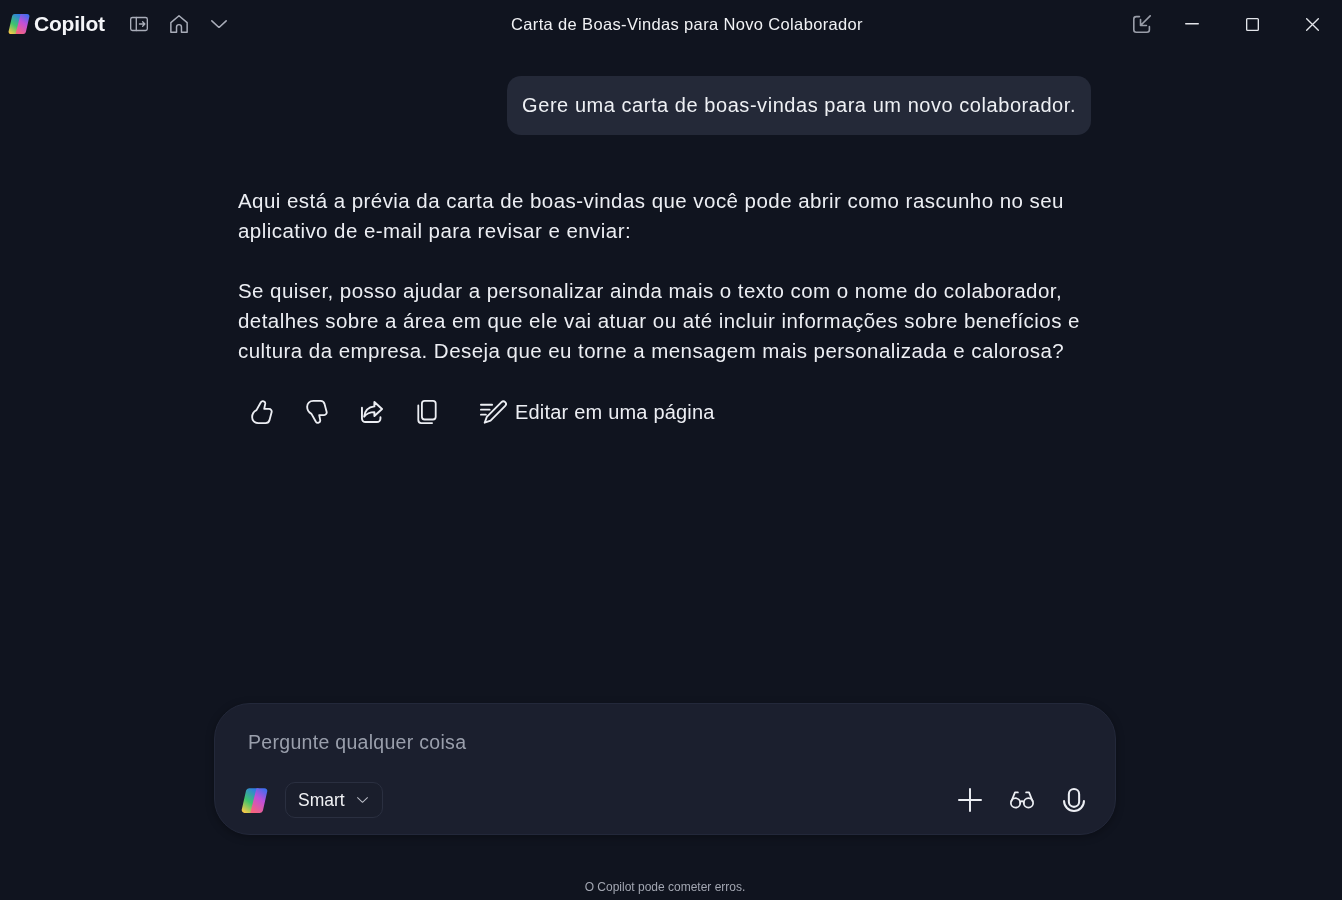 Image resolution: width=1342 pixels, height=900 pixels. I want to click on app-name: Copilot, so click(69, 24).